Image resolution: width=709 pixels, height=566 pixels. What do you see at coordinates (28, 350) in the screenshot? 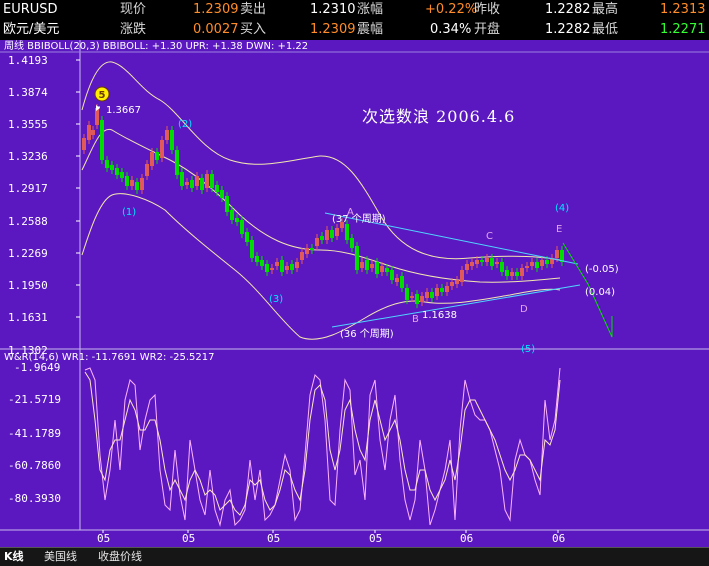
I see `price-tick: 1.1302` at bounding box center [28, 350].